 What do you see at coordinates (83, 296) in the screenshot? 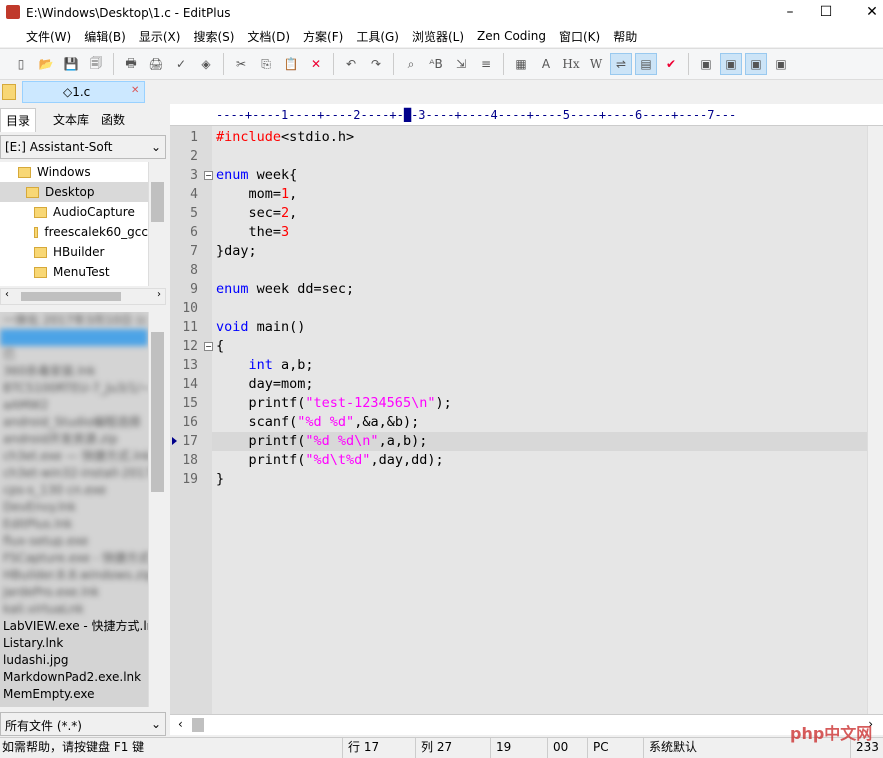
I see `tree-hscrollbar: ‹ ›` at bounding box center [83, 296].